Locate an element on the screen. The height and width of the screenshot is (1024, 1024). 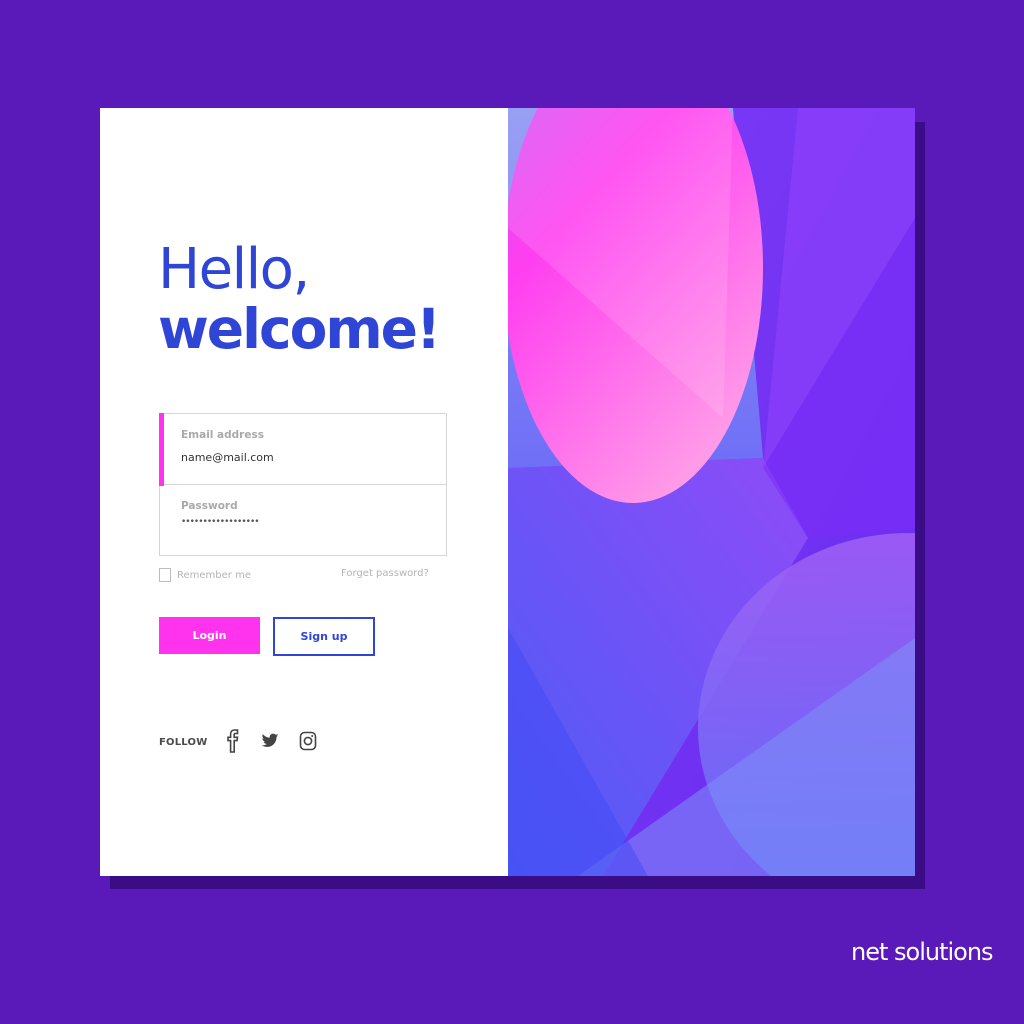
remember-me: Remember me is located at coordinates (205, 575).